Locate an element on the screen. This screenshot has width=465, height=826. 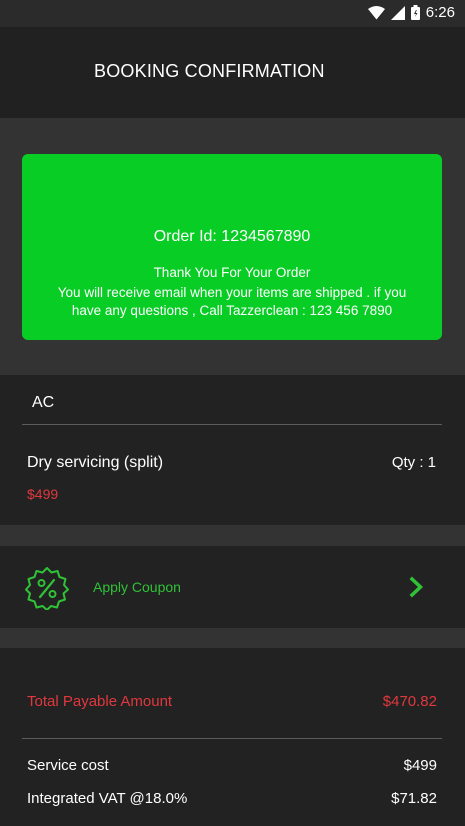
total-payable-label: Total Payable Amount is located at coordinates (100, 701).